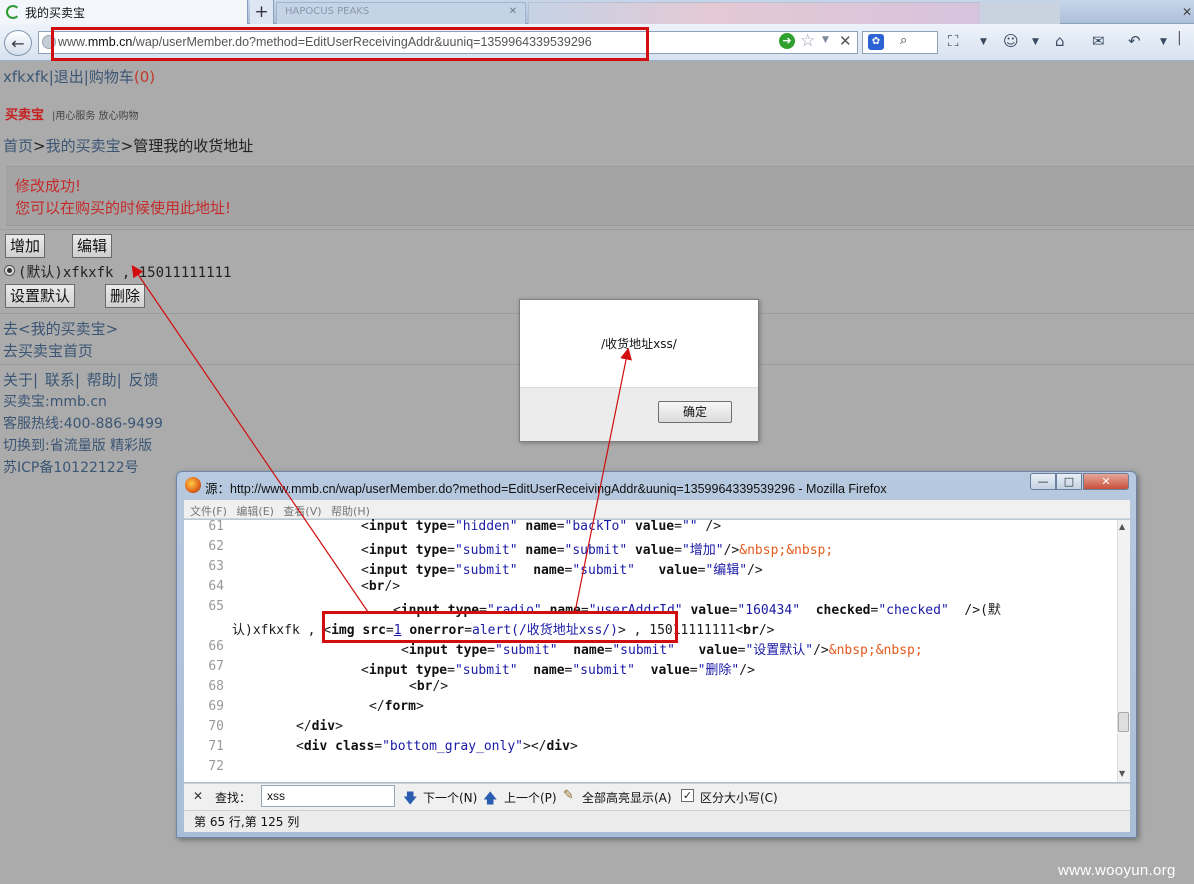 This screenshot has height=884, width=1194. Describe the element at coordinates (825, 40) in the screenshot. I see `history-dropdown-icon: ▼` at that location.